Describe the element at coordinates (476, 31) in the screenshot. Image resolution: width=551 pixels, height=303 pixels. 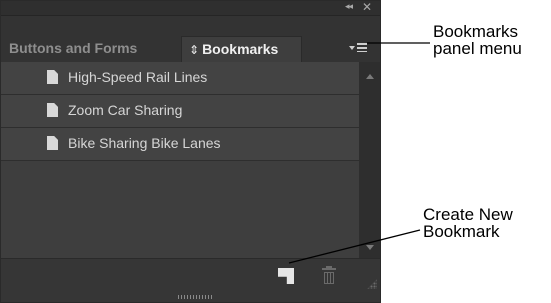
I see `callout-line-1: Bookmarks` at that location.